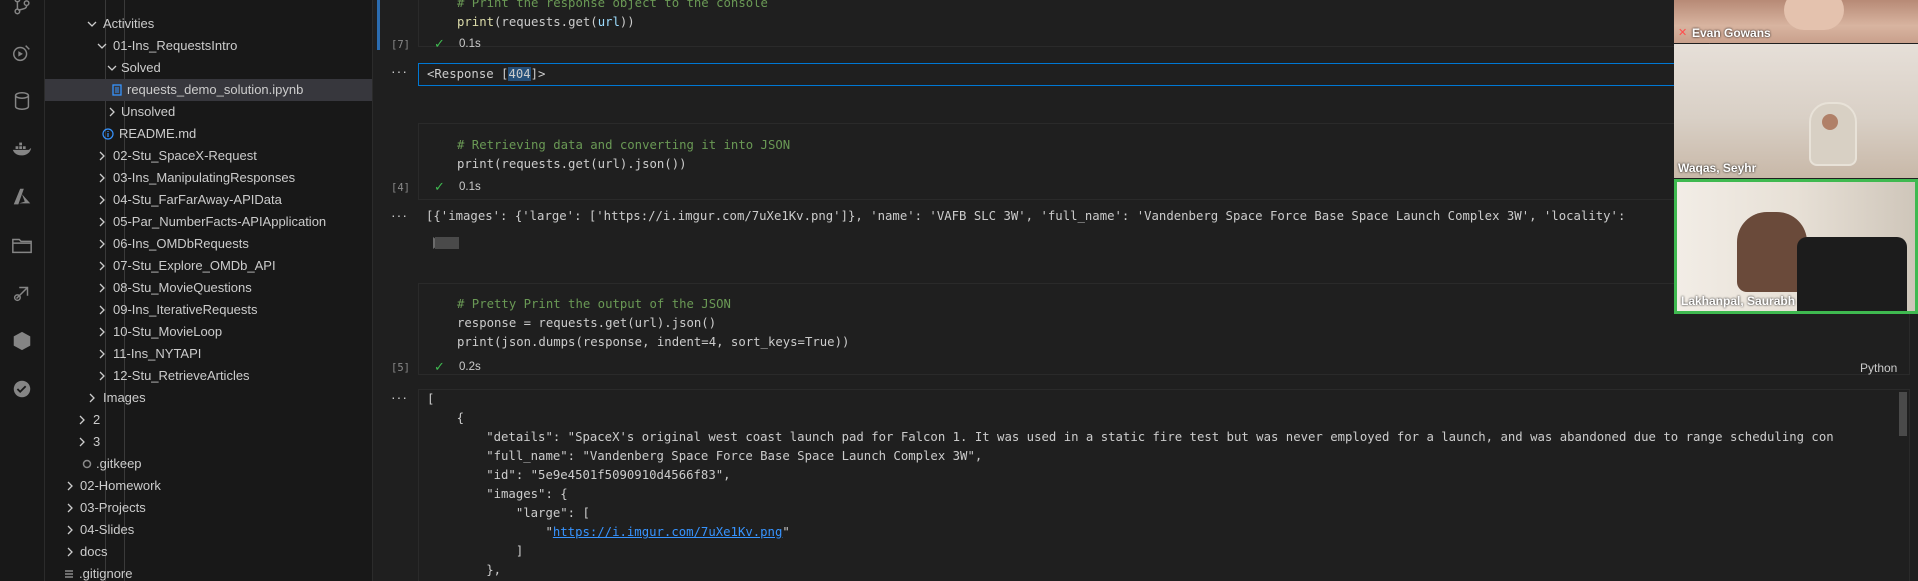 This screenshot has height=581, width=1918. Describe the element at coordinates (208, 354) in the screenshot. I see `tree-item-11-ins-nytapi: 11-Ins_NYTAPI` at that location.